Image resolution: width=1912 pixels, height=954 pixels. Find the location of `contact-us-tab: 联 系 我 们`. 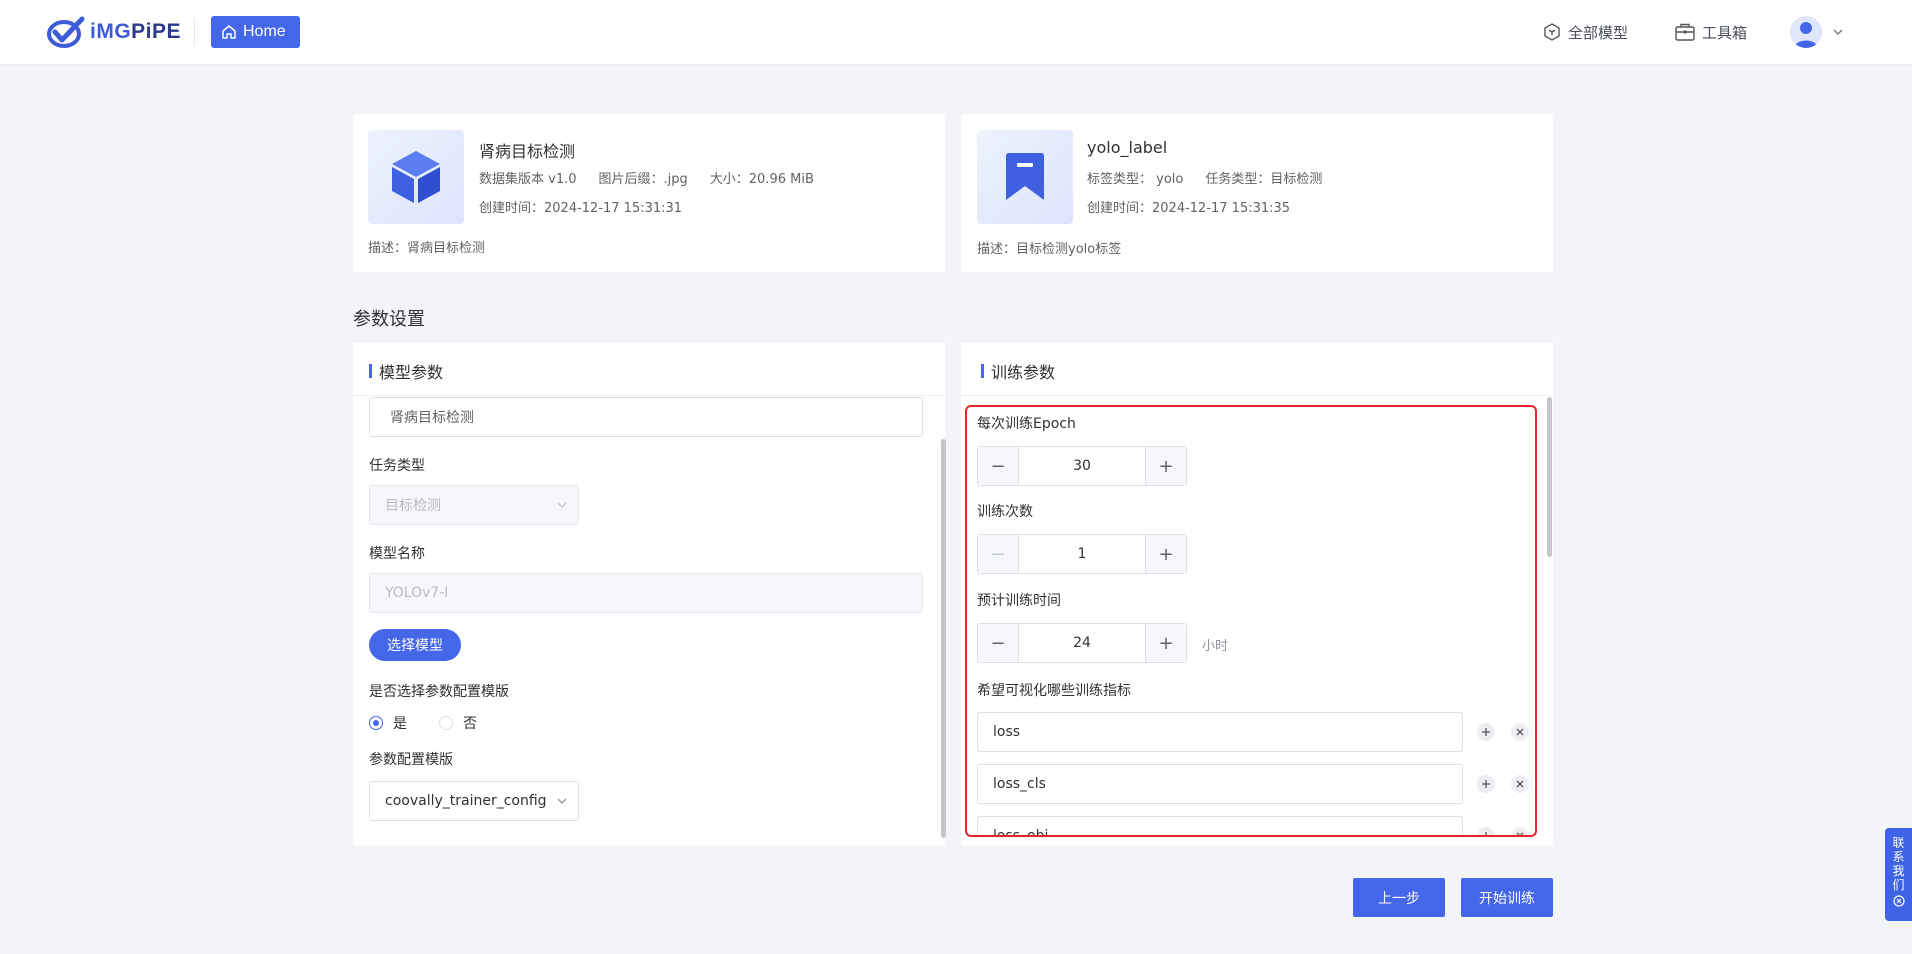

contact-us-tab: 联 系 我 们 is located at coordinates (1898, 874).